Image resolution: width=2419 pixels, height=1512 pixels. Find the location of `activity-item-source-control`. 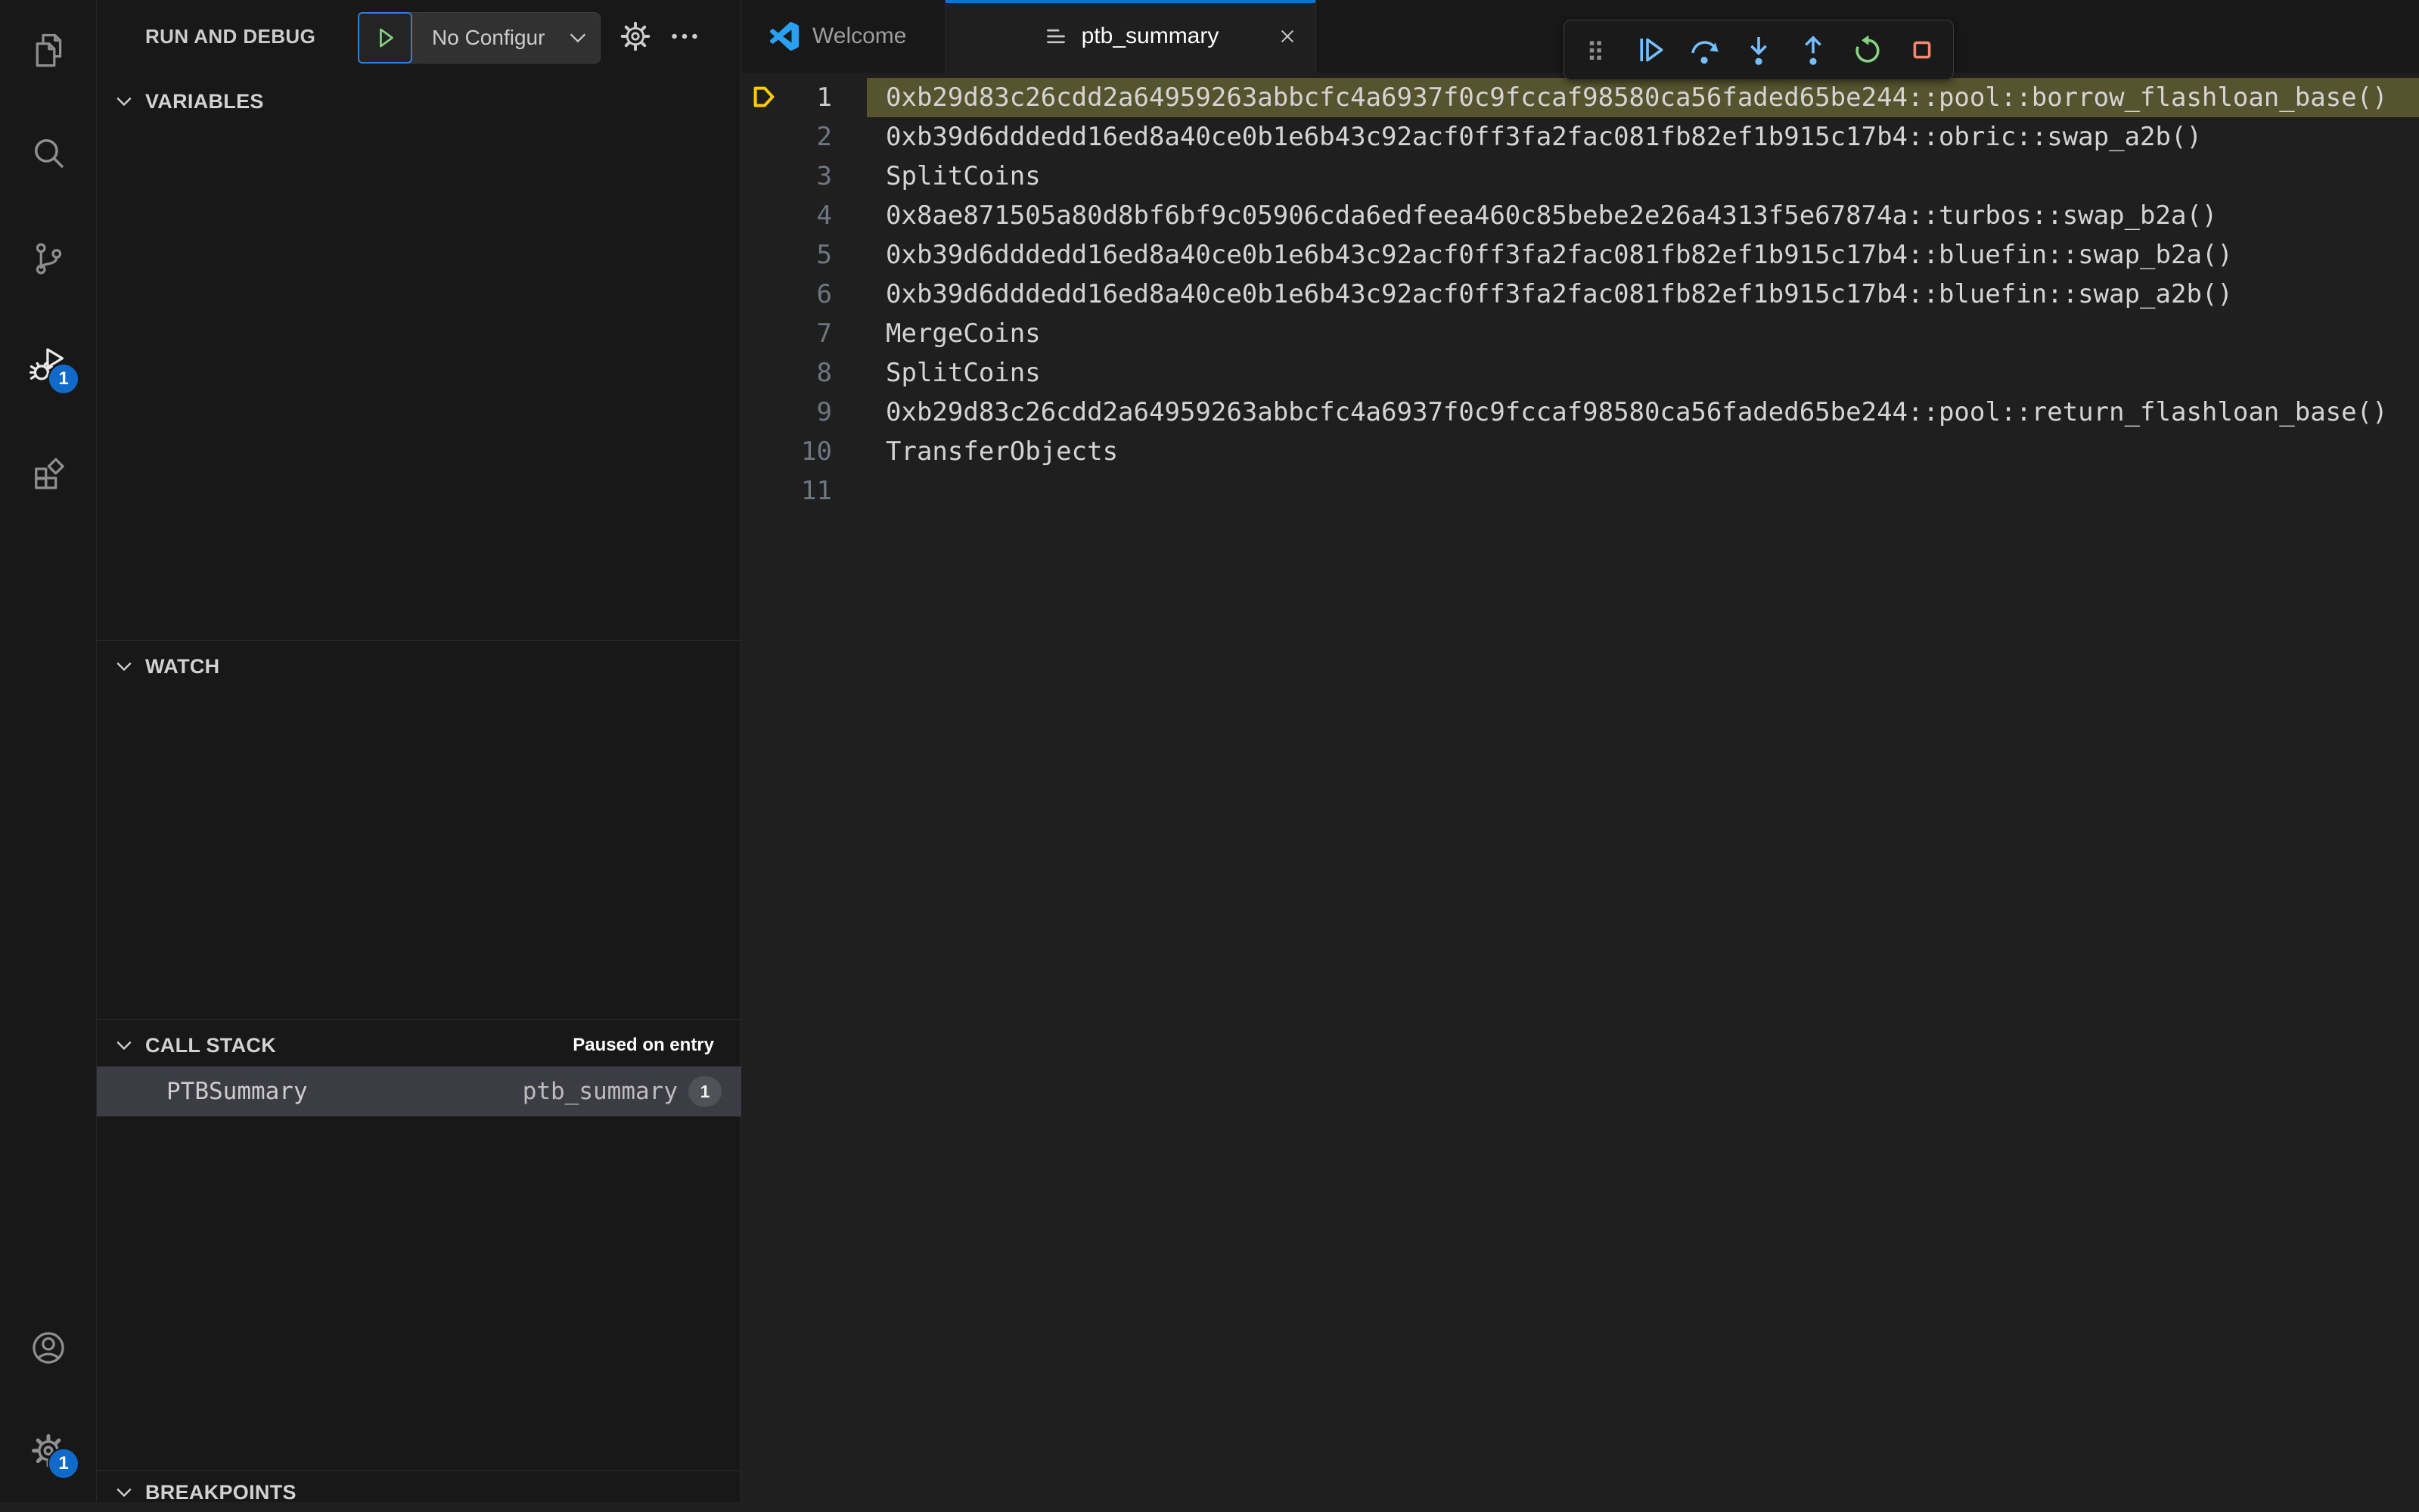

activity-item-source-control is located at coordinates (48, 259).